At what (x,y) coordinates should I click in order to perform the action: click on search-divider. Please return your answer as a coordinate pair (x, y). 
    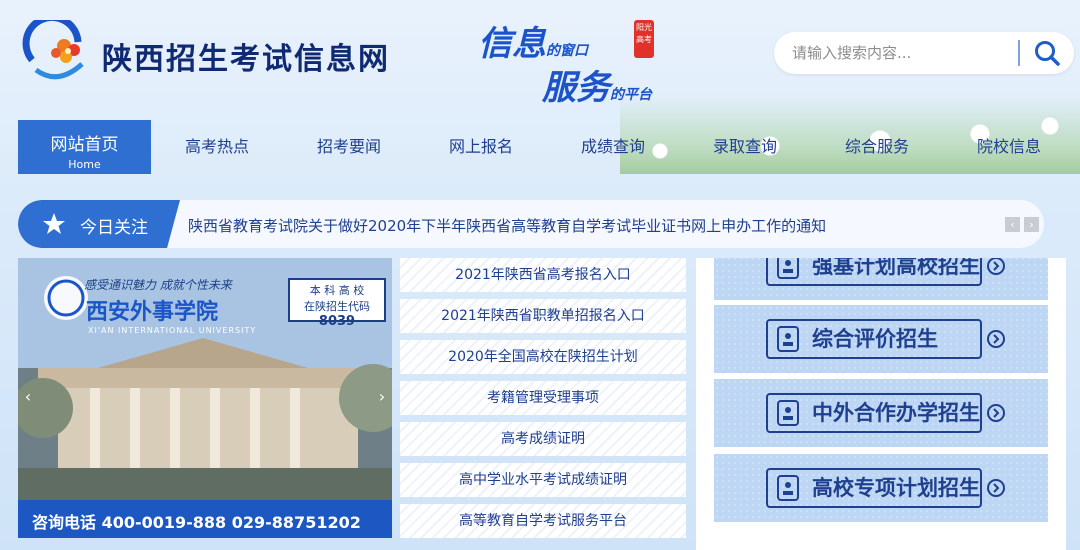
    Looking at the image, I should click on (1019, 53).